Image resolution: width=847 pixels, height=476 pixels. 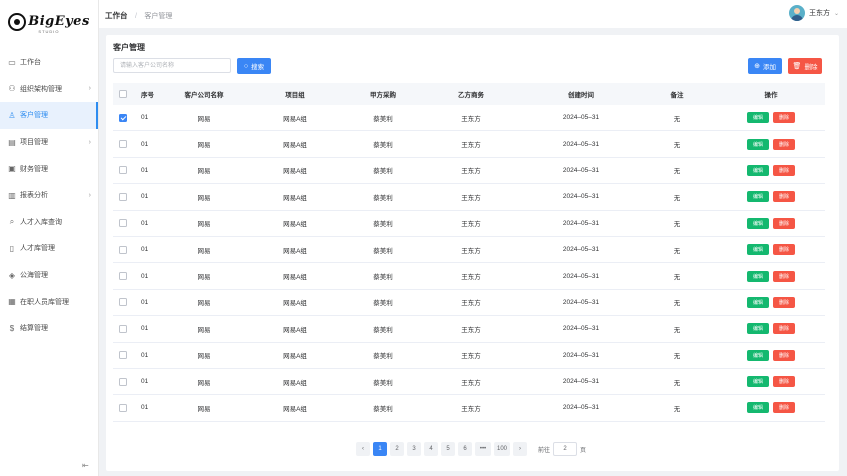 What do you see at coordinates (123, 94) in the screenshot?
I see `select-all-checkbox` at bounding box center [123, 94].